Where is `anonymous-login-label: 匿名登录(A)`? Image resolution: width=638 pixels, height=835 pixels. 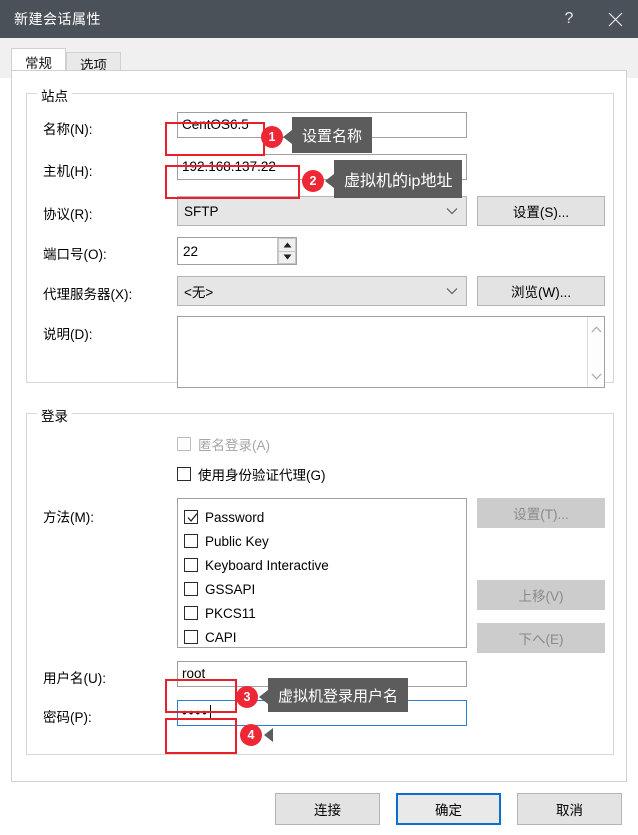 anonymous-login-label: 匿名登录(A) is located at coordinates (234, 445).